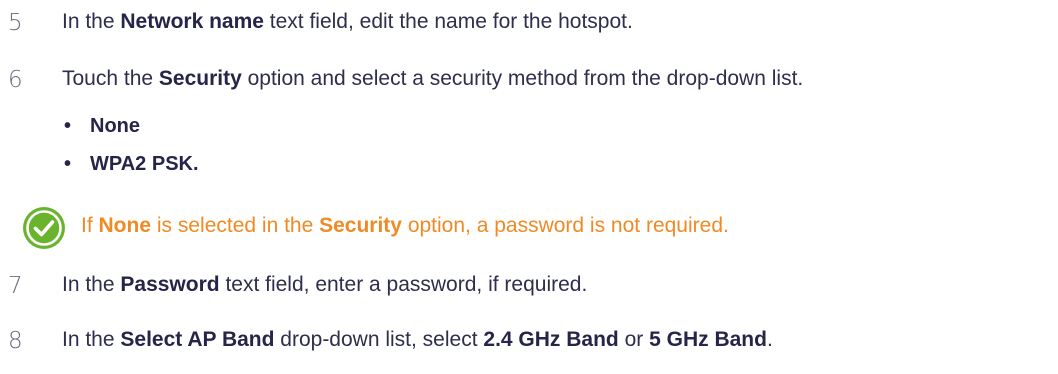  What do you see at coordinates (200, 78) in the screenshot?
I see `option-name: Security` at bounding box center [200, 78].